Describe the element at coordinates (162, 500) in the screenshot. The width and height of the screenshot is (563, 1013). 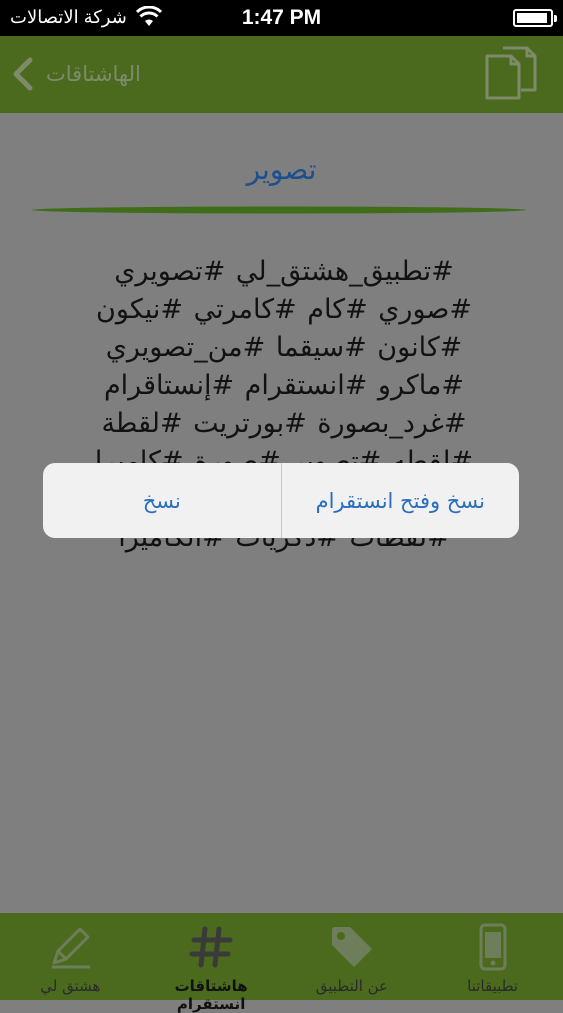
I see `copy-button: نسخ` at that location.